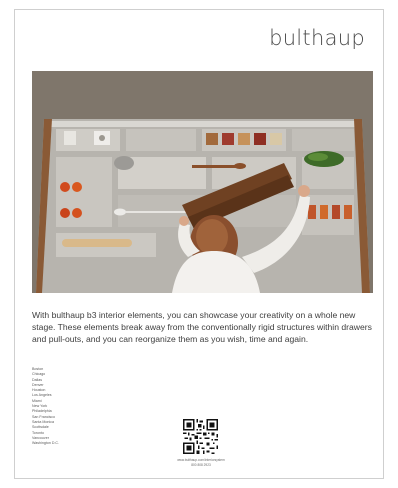  Describe the element at coordinates (201, 460) in the screenshot. I see `qr-url-text: www.bulthaup.com/interiorsystem` at that location.